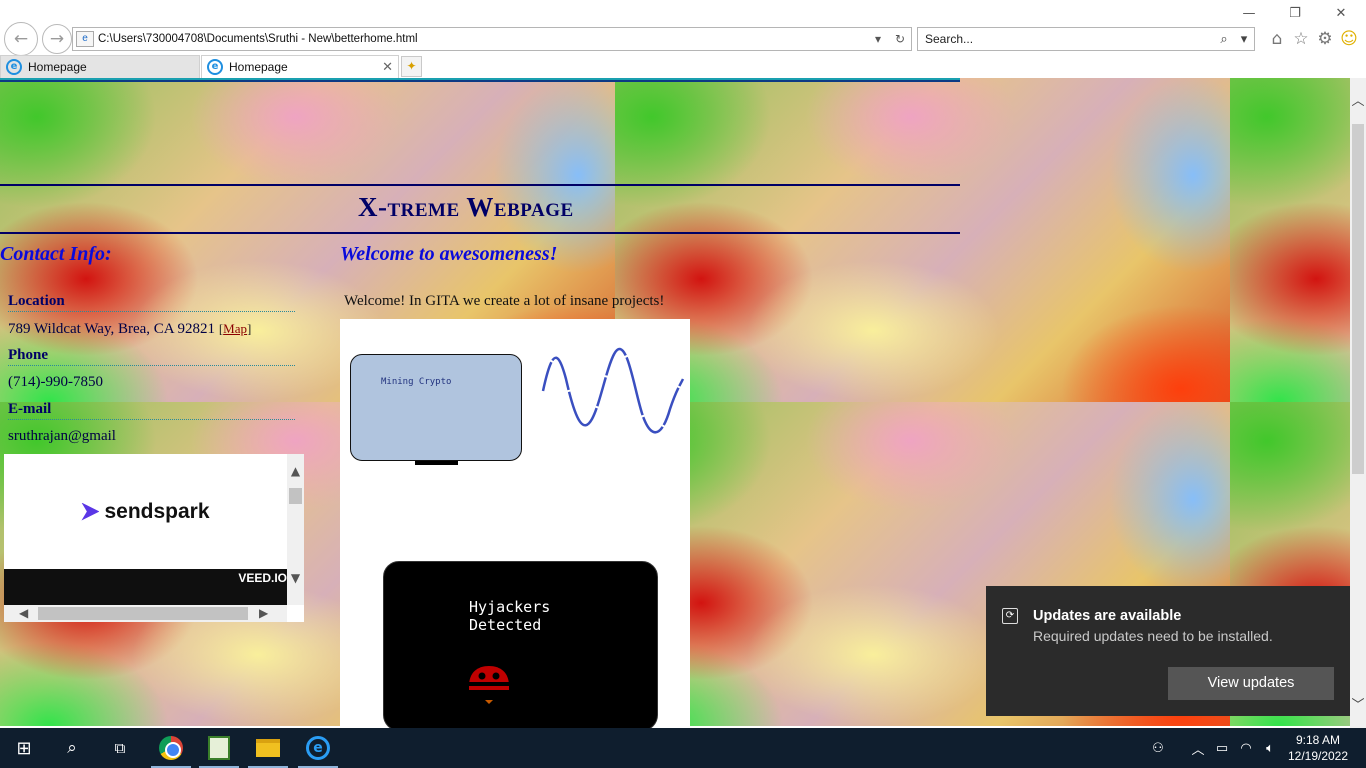 The width and height of the screenshot is (1366, 768). What do you see at coordinates (613, 390) in the screenshot?
I see `sine-wave-drawing` at bounding box center [613, 390].